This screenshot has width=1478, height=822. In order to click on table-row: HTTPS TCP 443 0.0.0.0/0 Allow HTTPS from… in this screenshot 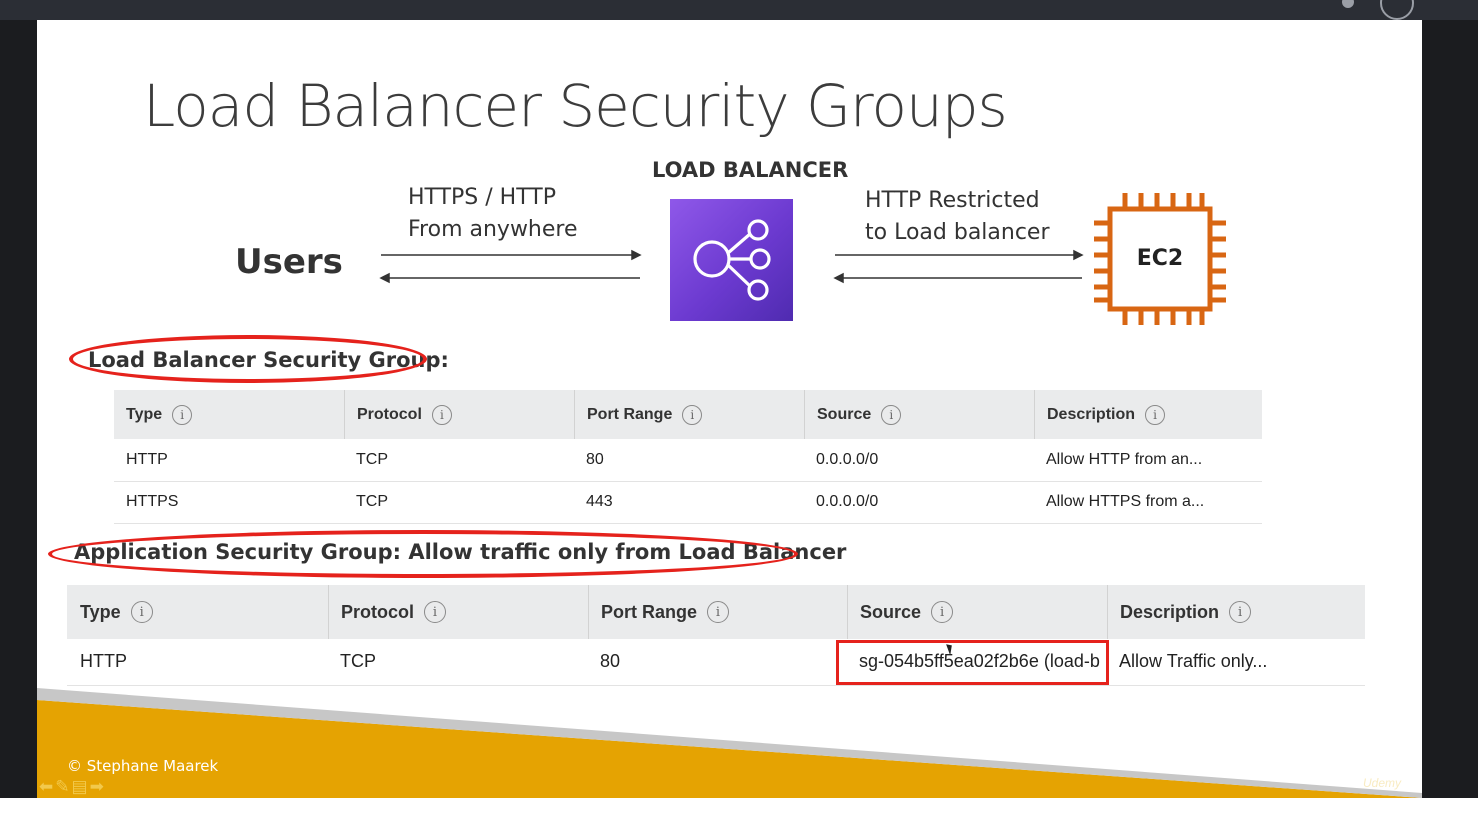, I will do `click(688, 502)`.